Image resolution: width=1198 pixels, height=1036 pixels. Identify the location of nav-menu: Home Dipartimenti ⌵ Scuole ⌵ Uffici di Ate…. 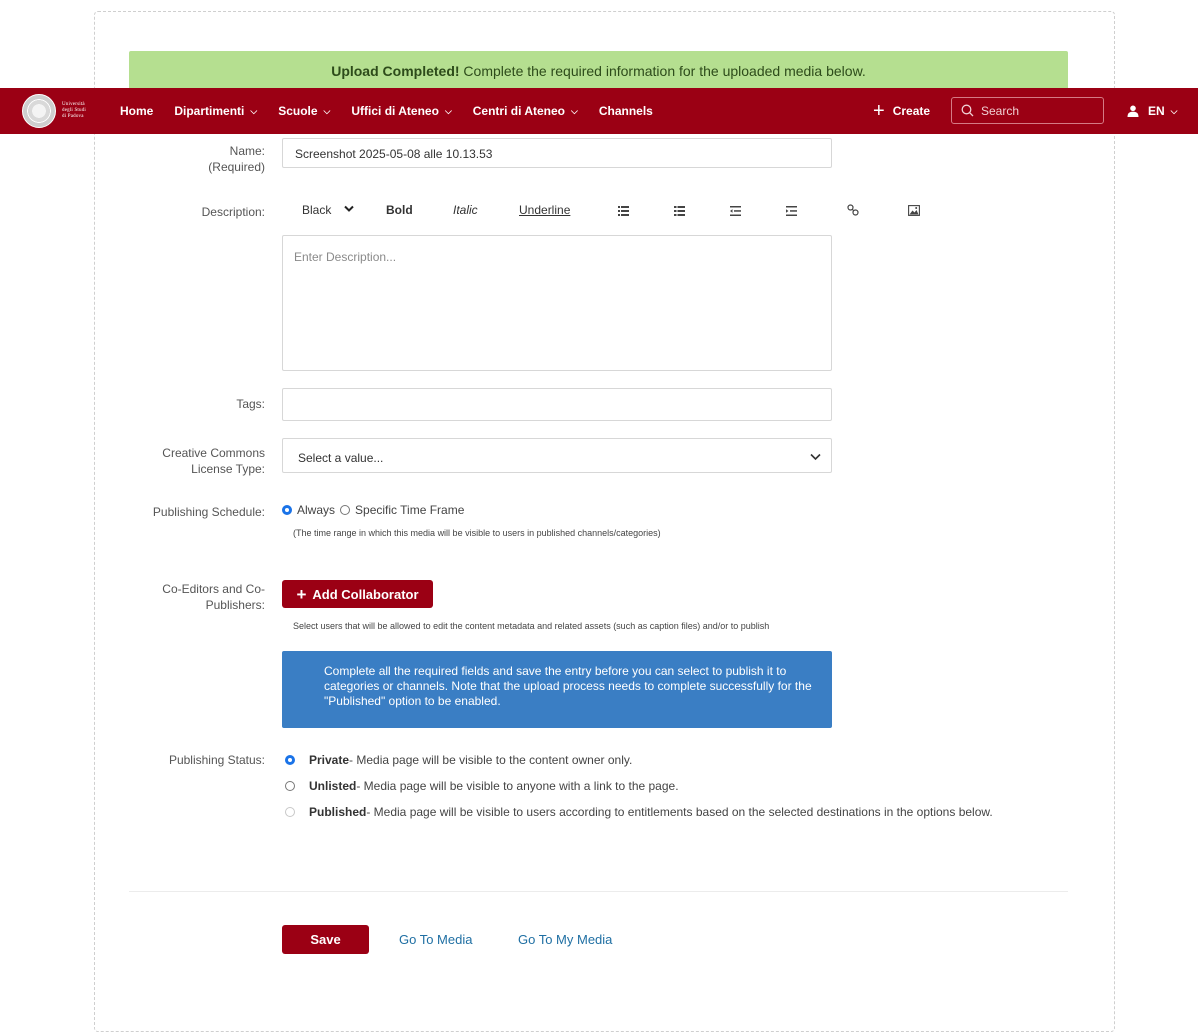
(397, 111).